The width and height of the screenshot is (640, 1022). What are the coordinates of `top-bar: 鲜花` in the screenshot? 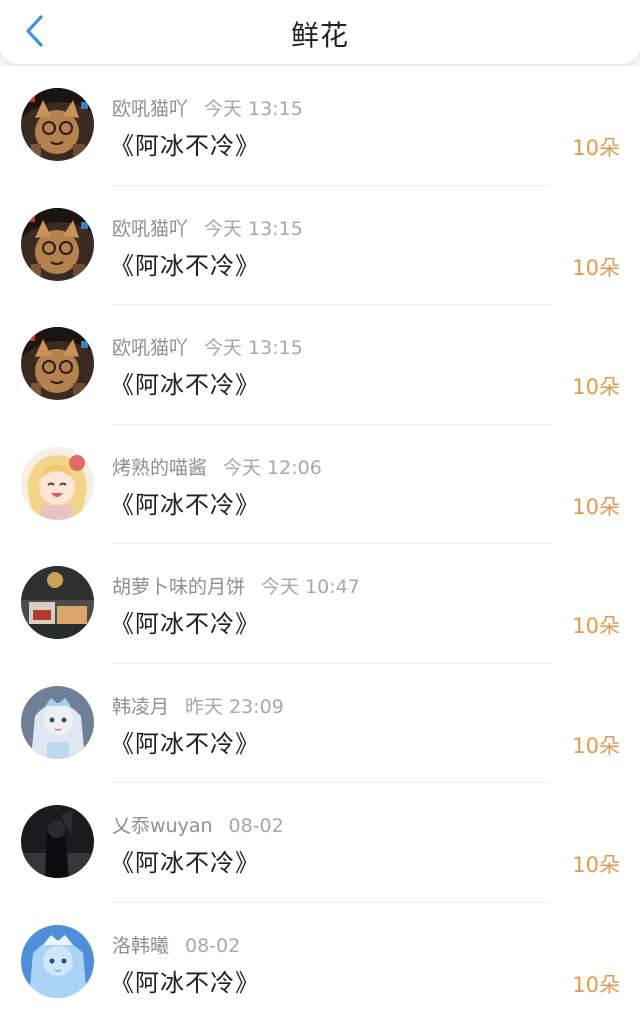 It's located at (320, 32).